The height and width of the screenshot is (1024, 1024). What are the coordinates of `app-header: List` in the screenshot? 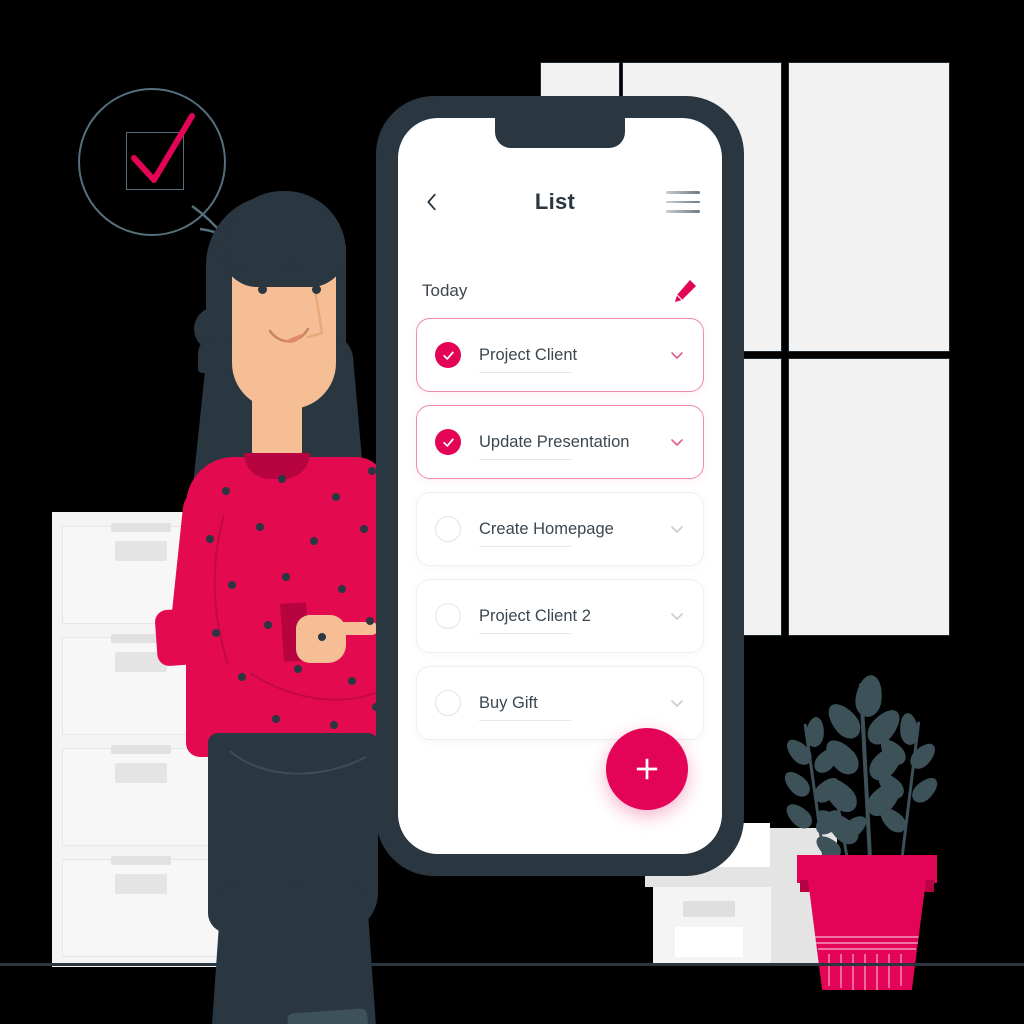 It's located at (560, 202).